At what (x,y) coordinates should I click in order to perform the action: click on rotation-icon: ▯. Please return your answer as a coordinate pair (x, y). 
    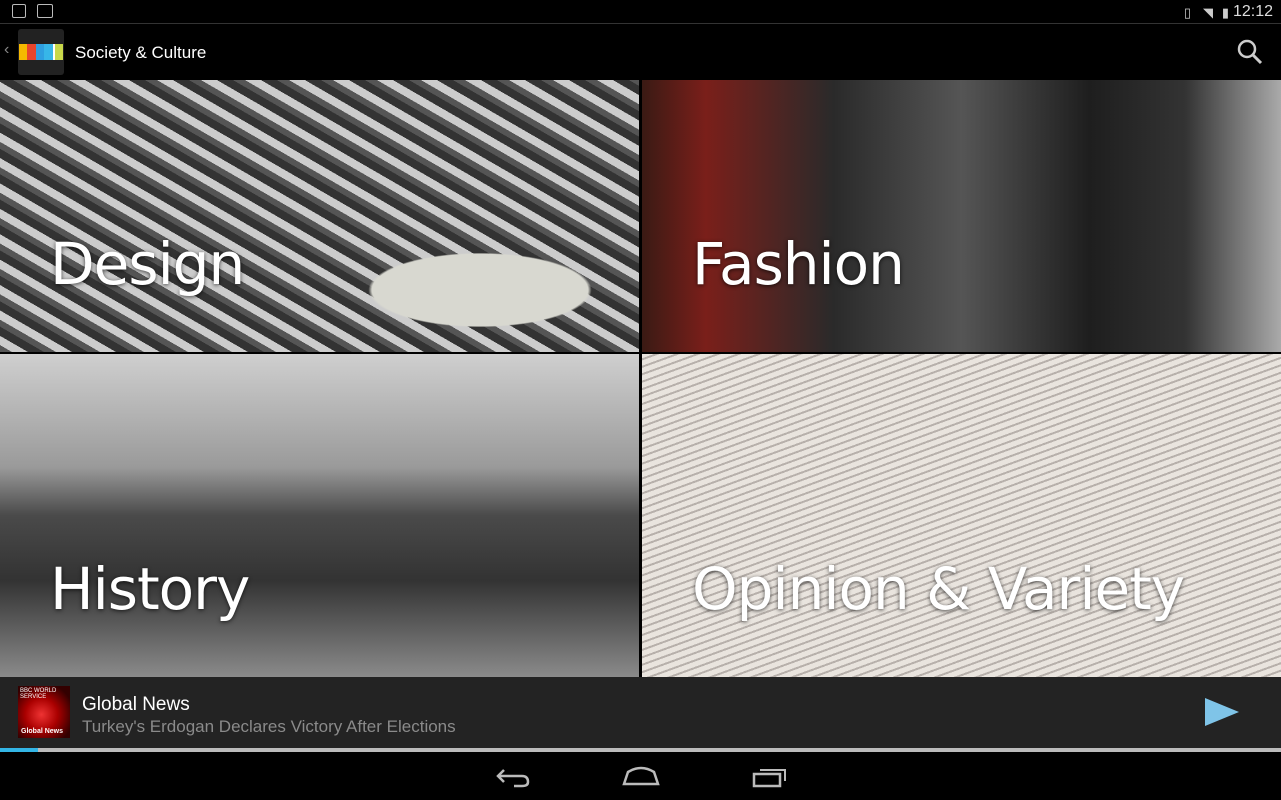
    Looking at the image, I should click on (1187, 12).